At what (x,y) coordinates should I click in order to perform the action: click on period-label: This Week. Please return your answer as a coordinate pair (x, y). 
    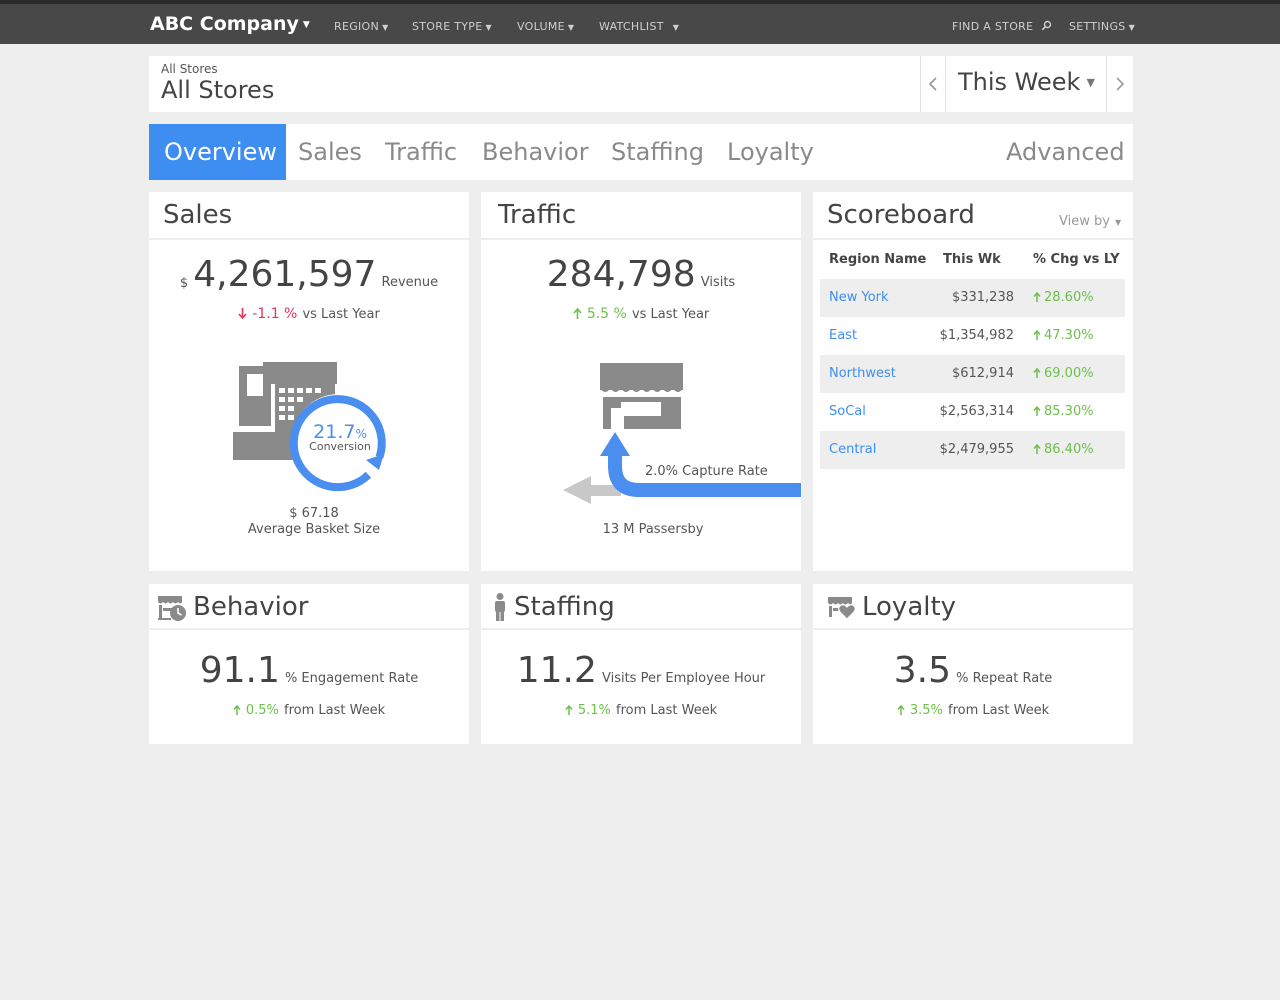
    Looking at the image, I should click on (1019, 82).